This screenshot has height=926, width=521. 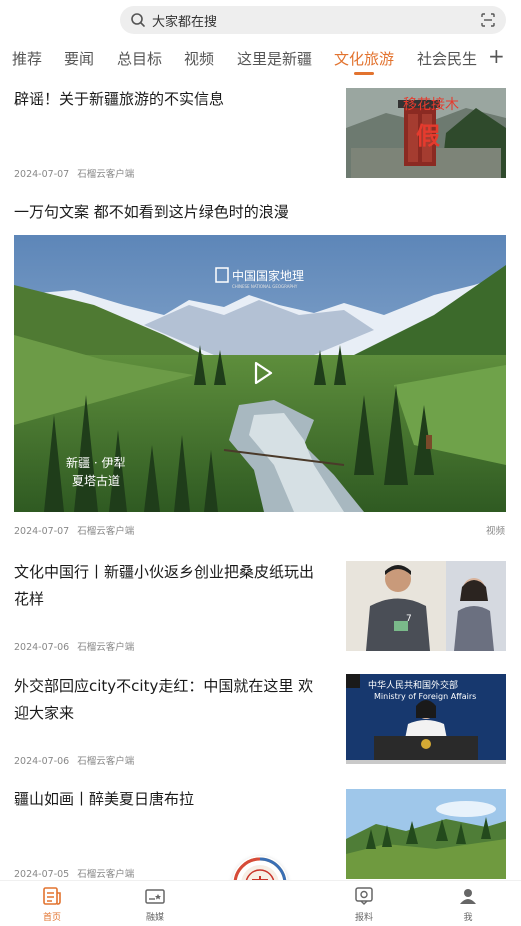 I want to click on news-title-line: 文化中国行丨新疆小伙返乡创业把桑皮纸玩出, so click(x=164, y=572).